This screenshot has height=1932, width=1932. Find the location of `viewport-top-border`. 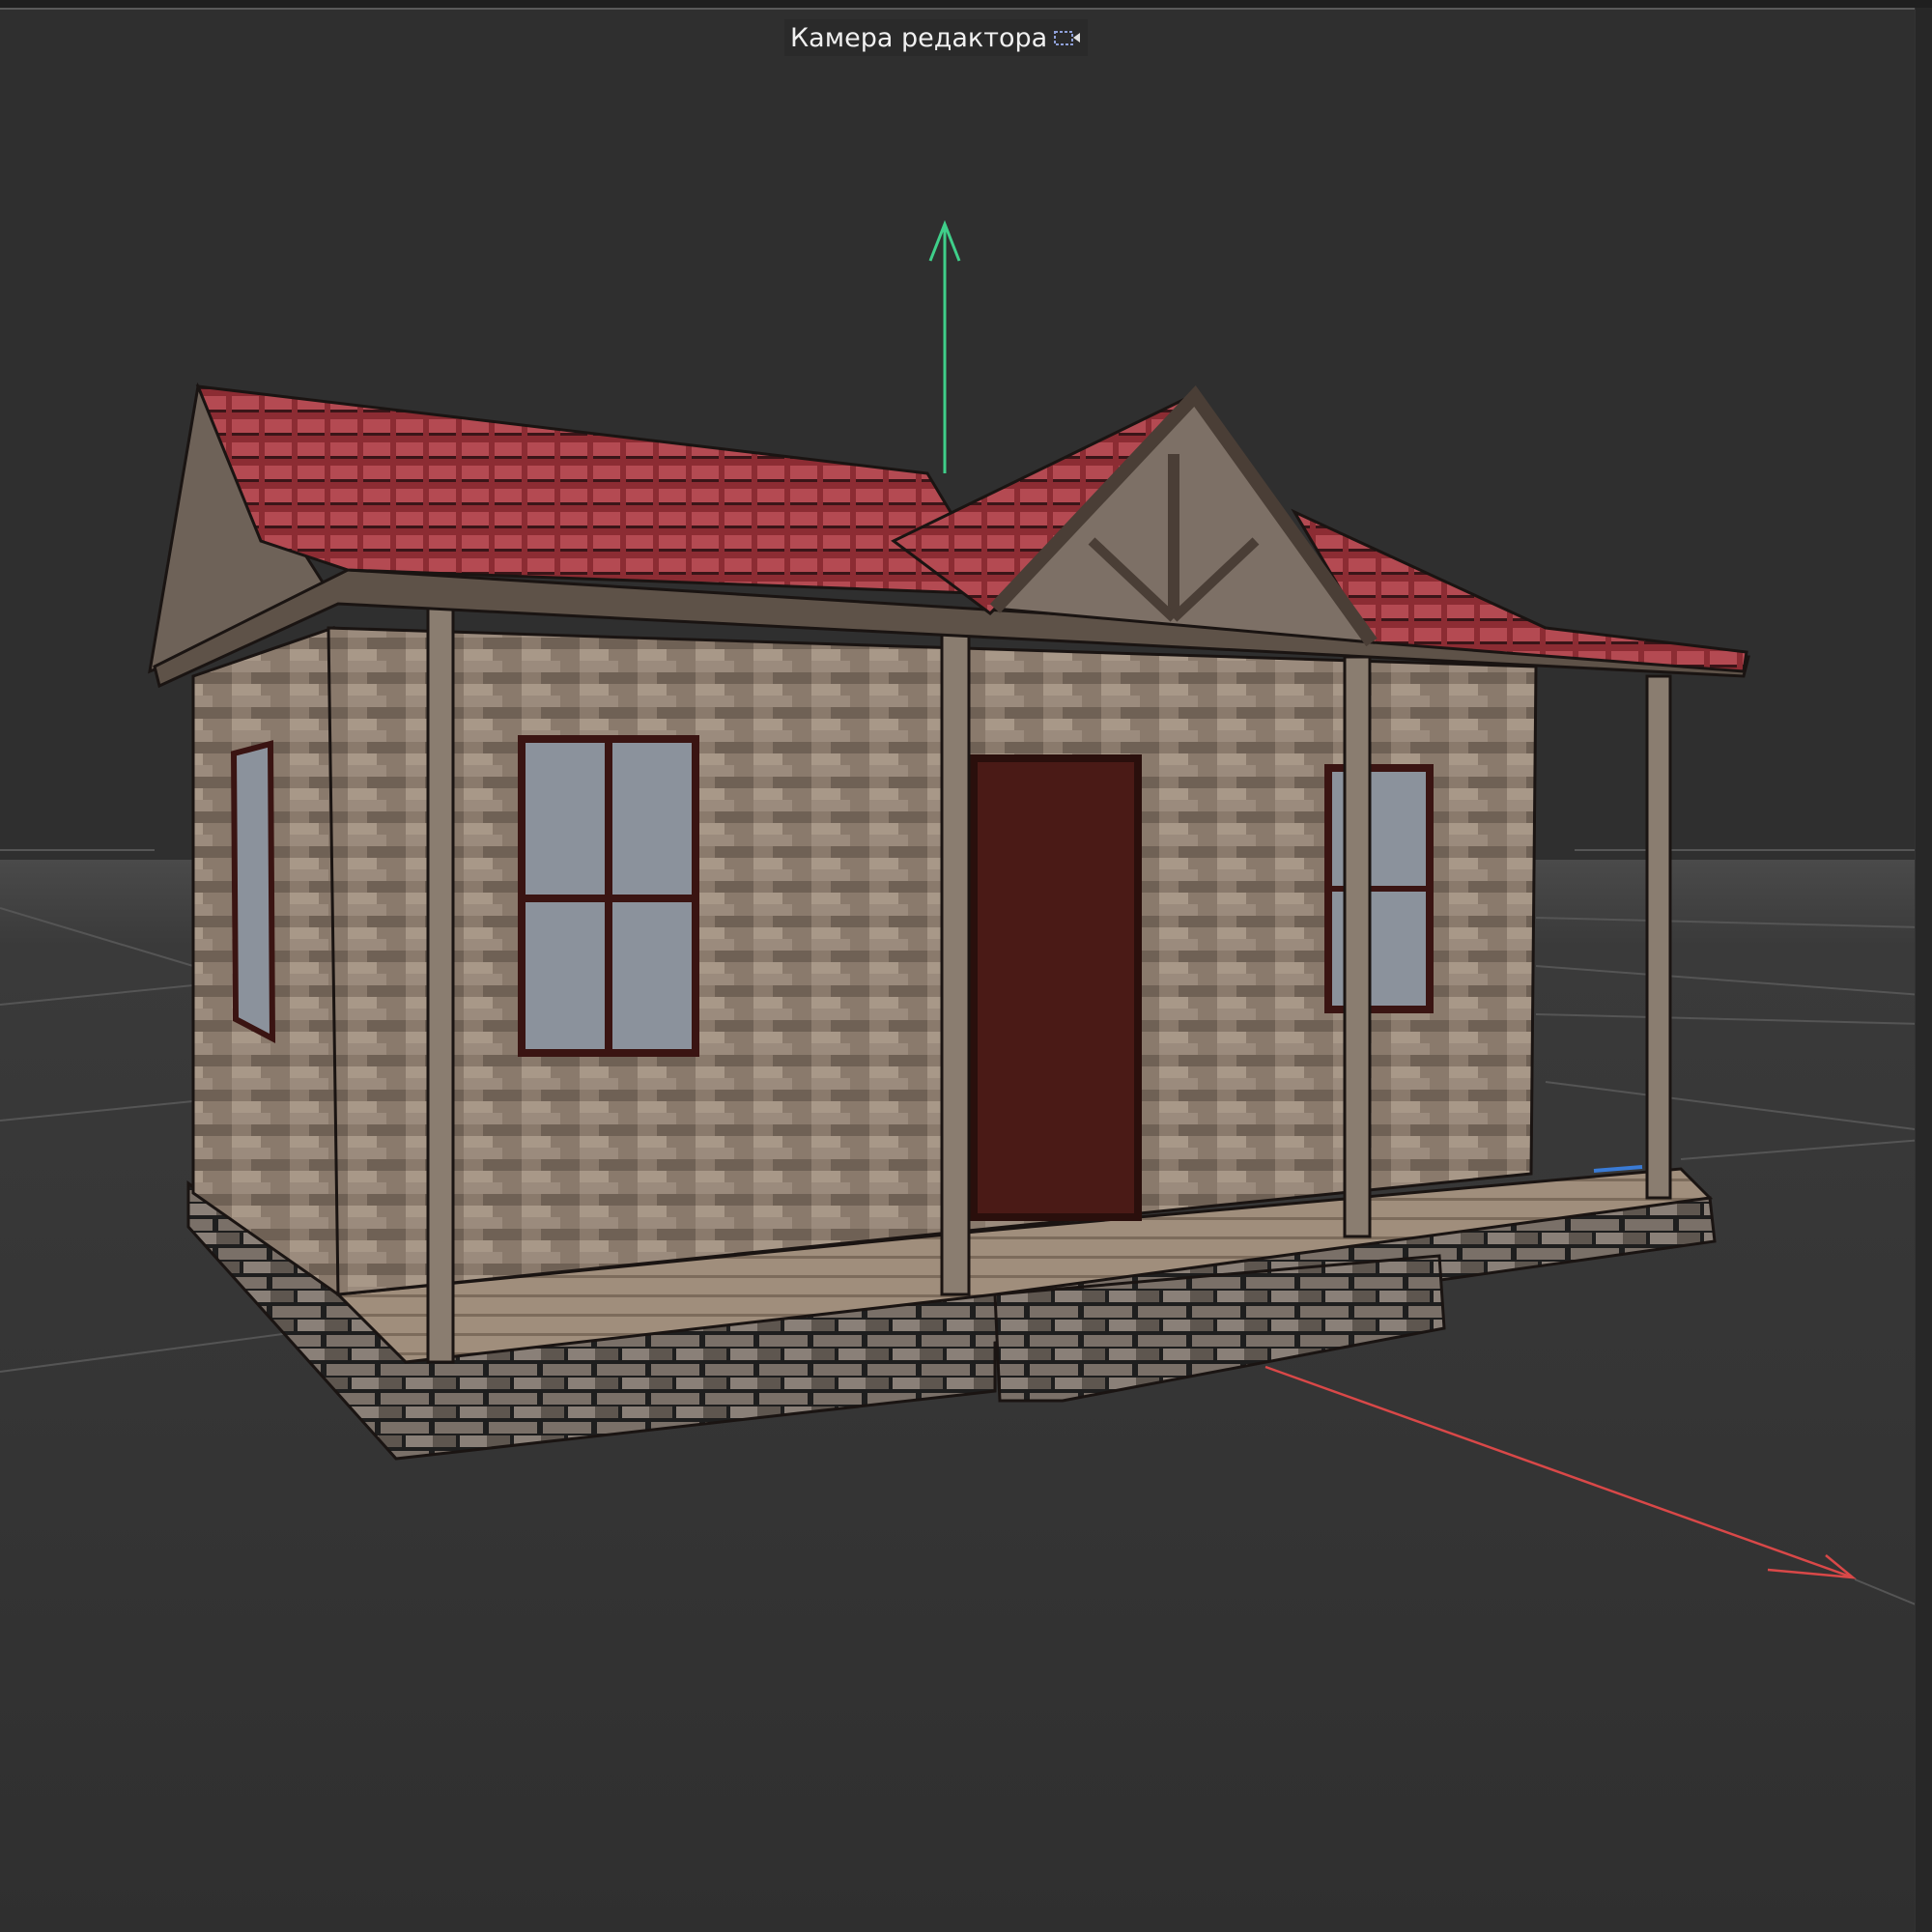

viewport-top-border is located at coordinates (966, 5).